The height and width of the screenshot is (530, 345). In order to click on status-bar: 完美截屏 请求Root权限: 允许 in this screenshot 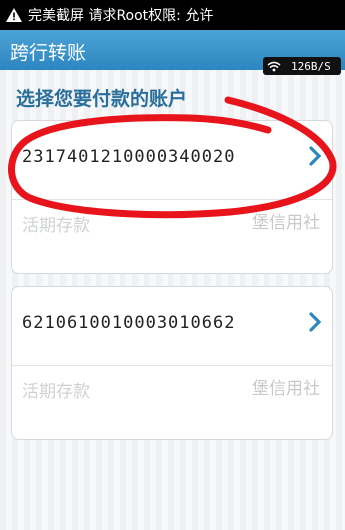, I will do `click(172, 15)`.